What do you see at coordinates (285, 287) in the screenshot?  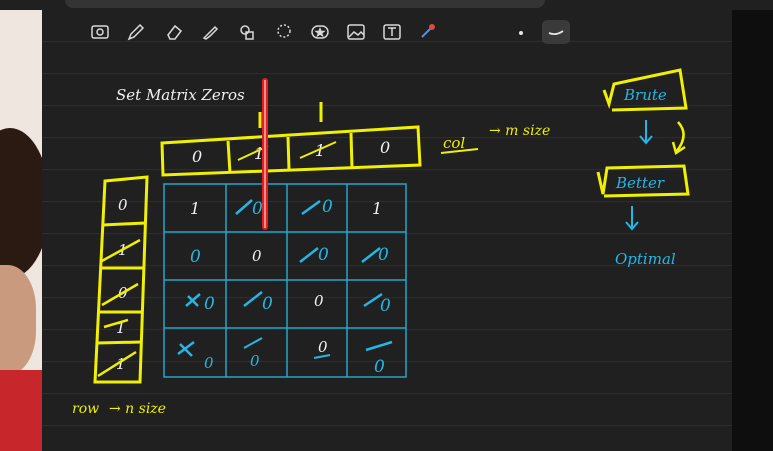 I see `matrix-values: 1 0 0 1 0 0 0 0 0 0 0 0 0 0 0 0` at bounding box center [285, 287].